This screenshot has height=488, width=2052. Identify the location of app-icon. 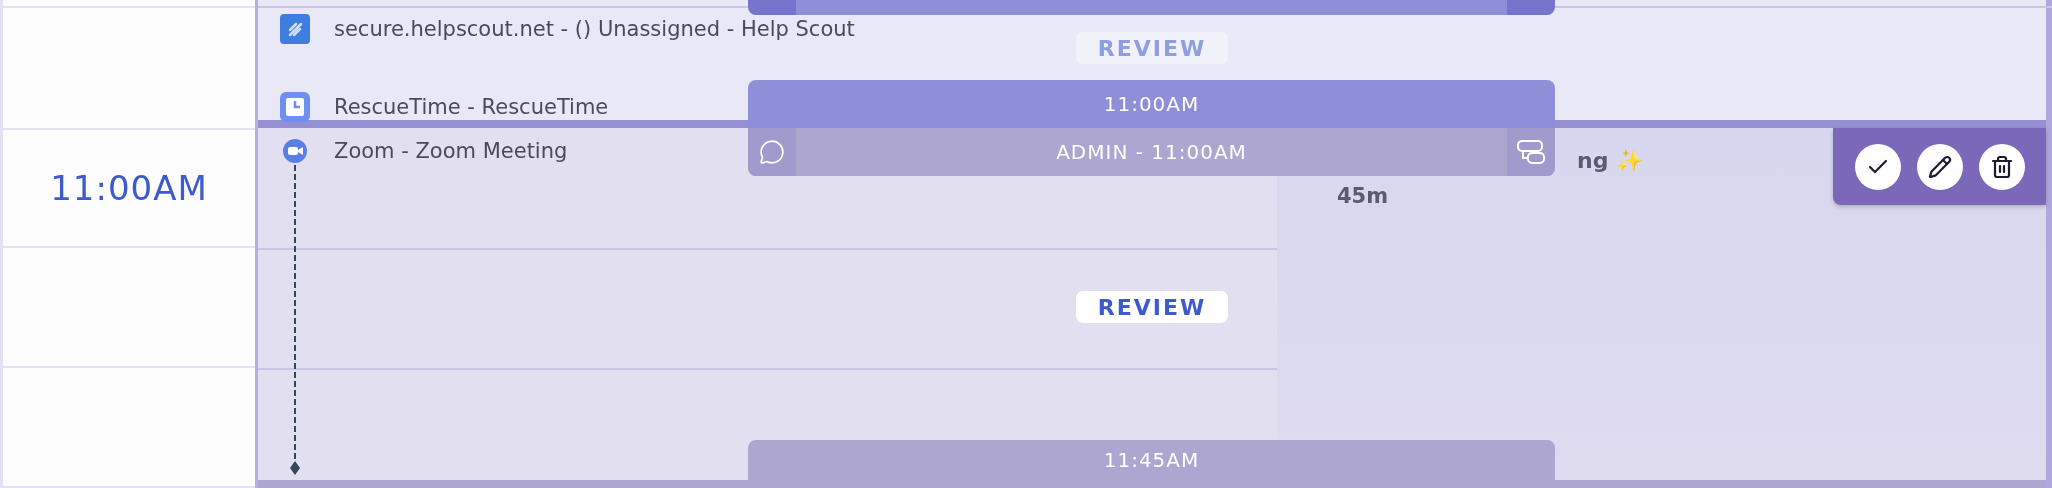
(295, 29).